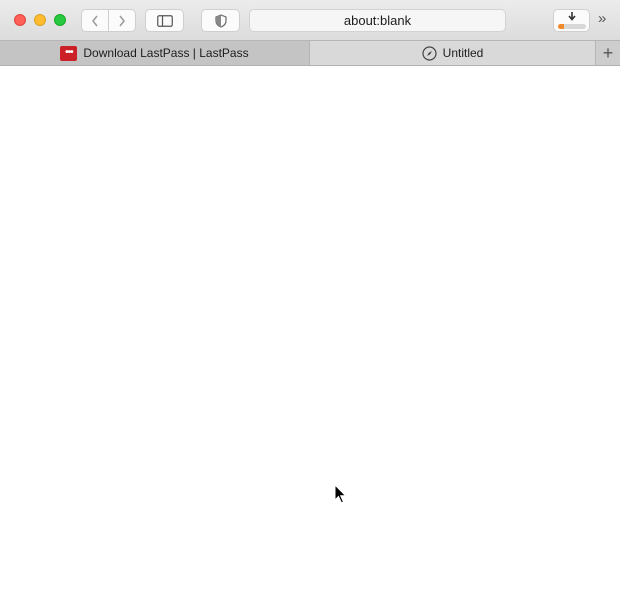 Image resolution: width=620 pixels, height=616 pixels. I want to click on lastpass-logo-dots: •••, so click(69, 52).